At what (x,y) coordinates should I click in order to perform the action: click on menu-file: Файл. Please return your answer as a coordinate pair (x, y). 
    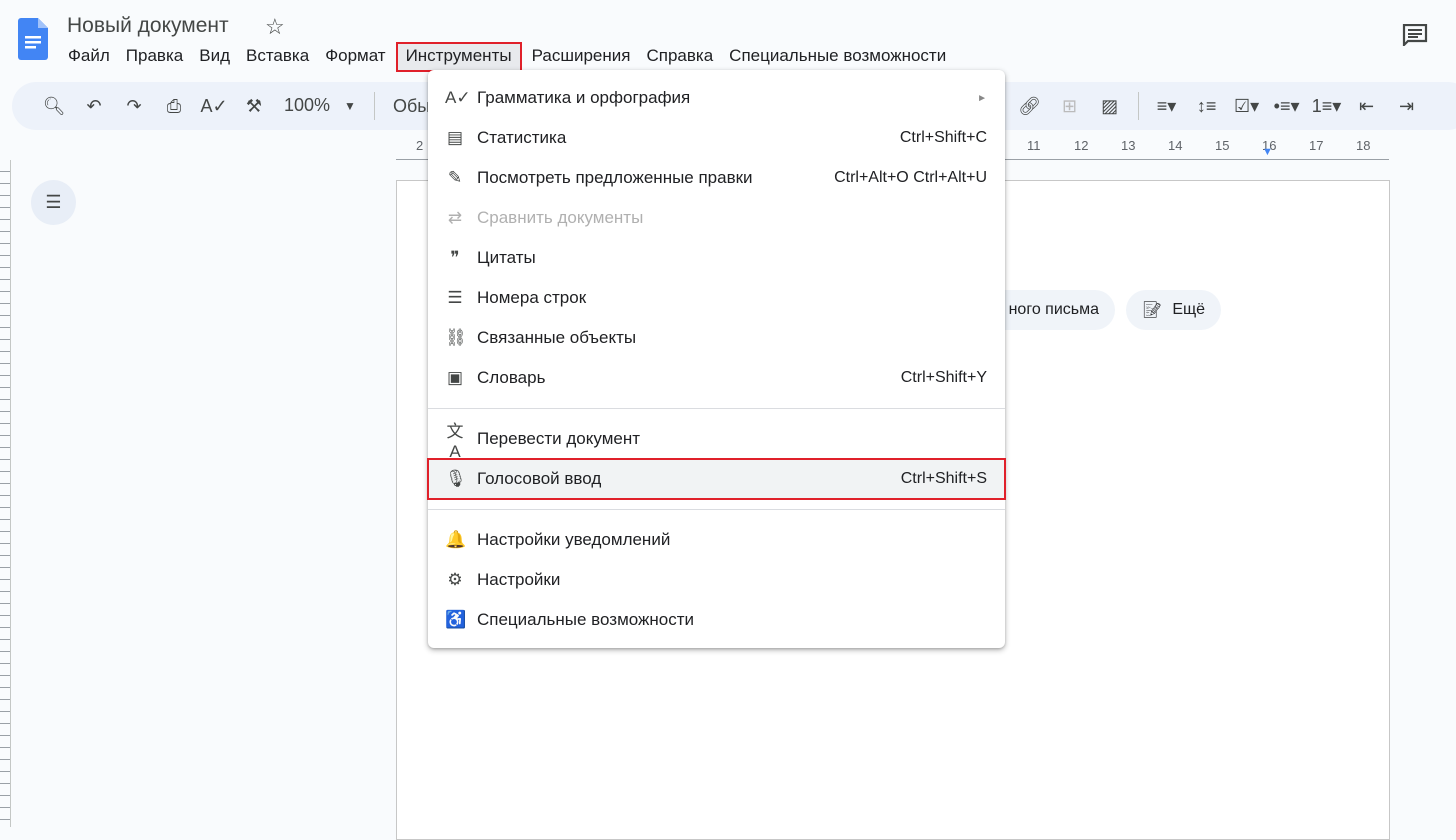
    Looking at the image, I should click on (89, 57).